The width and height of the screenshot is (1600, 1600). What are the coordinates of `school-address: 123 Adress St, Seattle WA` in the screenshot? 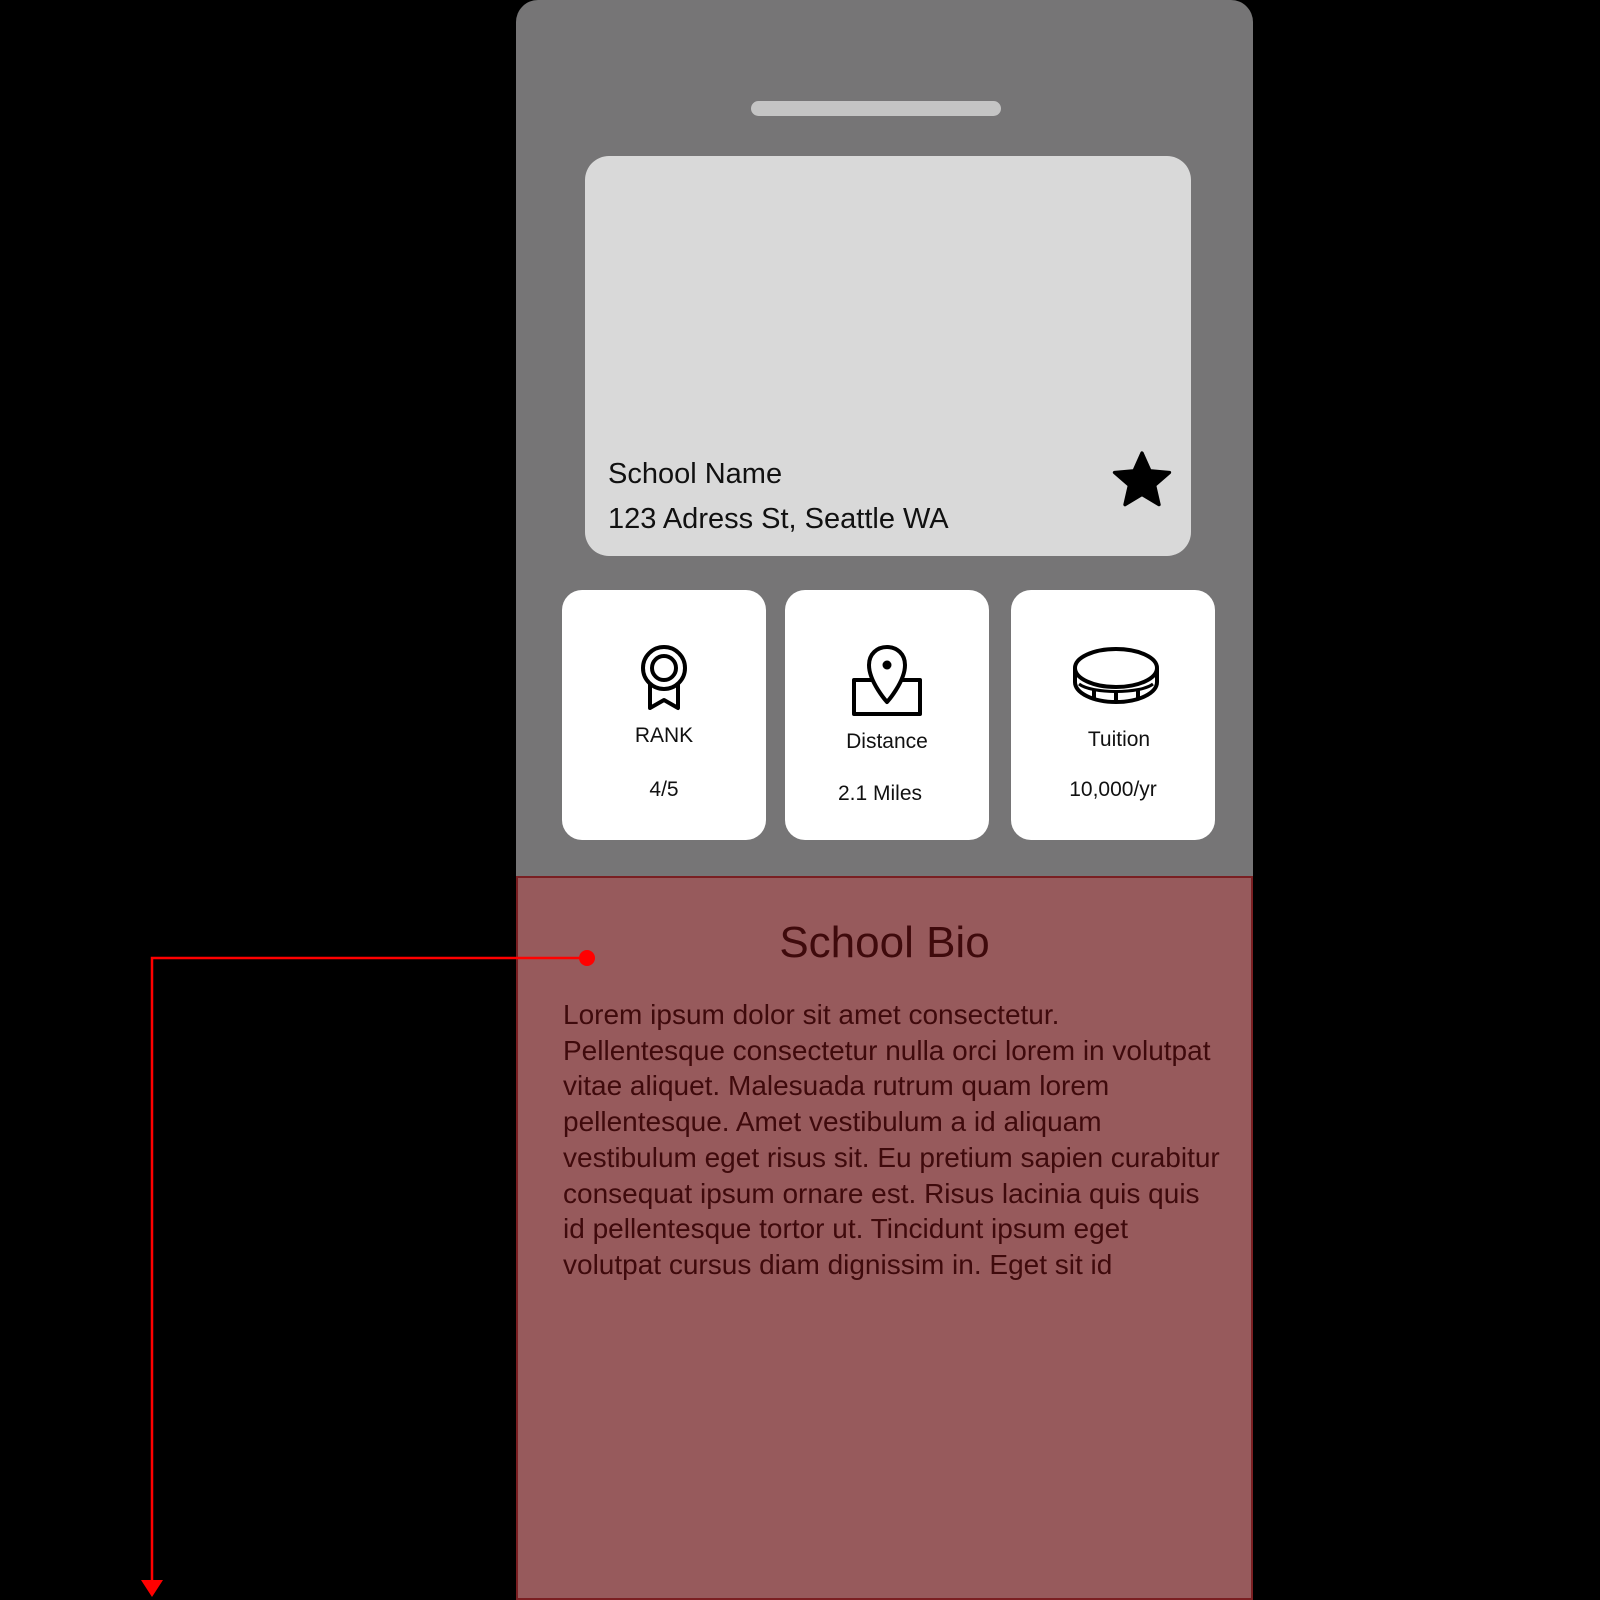 It's located at (778, 519).